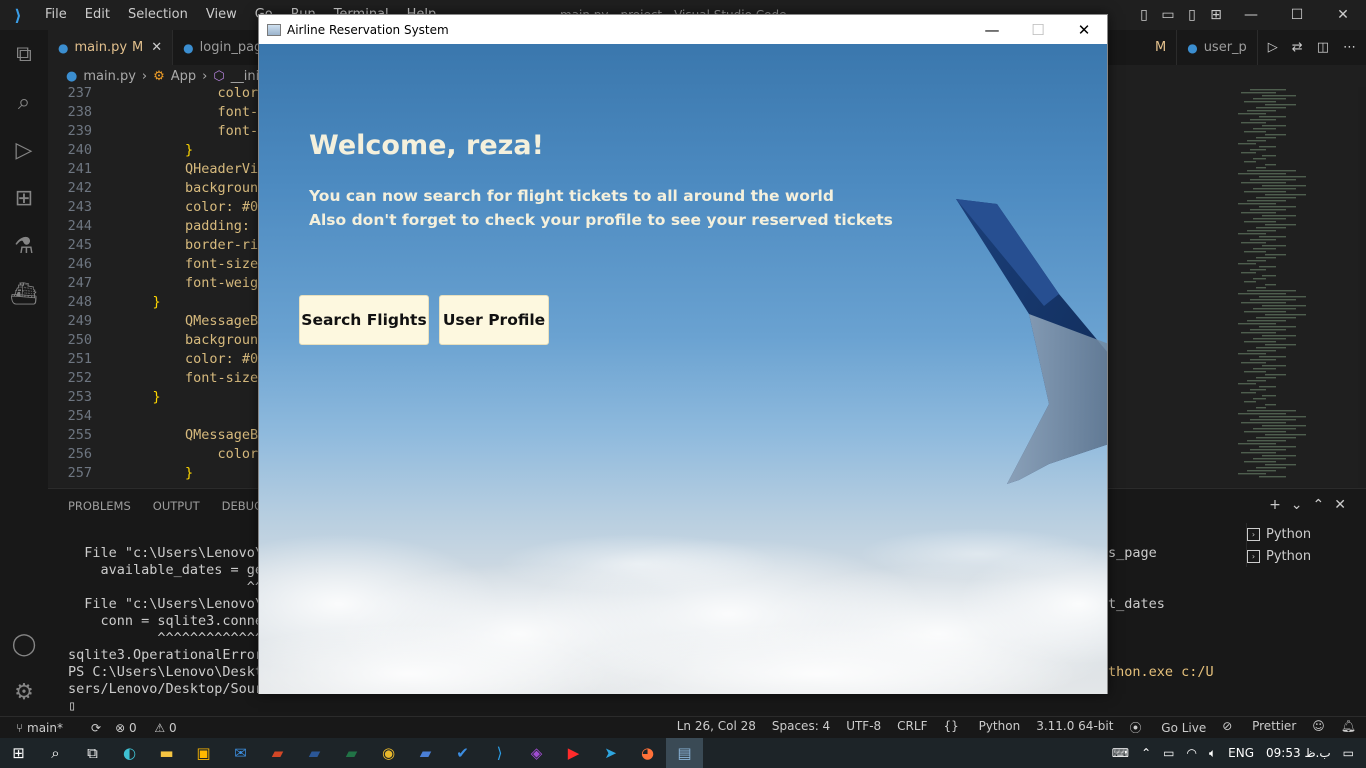 The width and height of the screenshot is (1366, 768). Describe the element at coordinates (1298, 753) in the screenshot. I see `clock: 09:53 ب.ظ` at that location.